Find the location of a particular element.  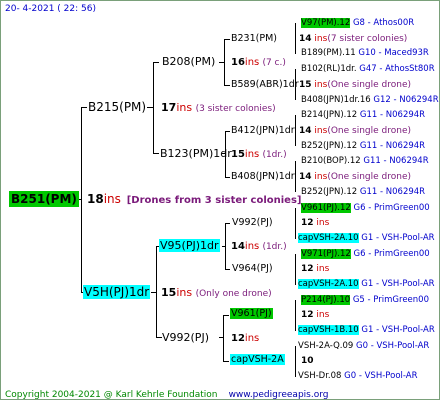

g4-row: V97(PM).12 G8 - Athos00R is located at coordinates (357, 23).